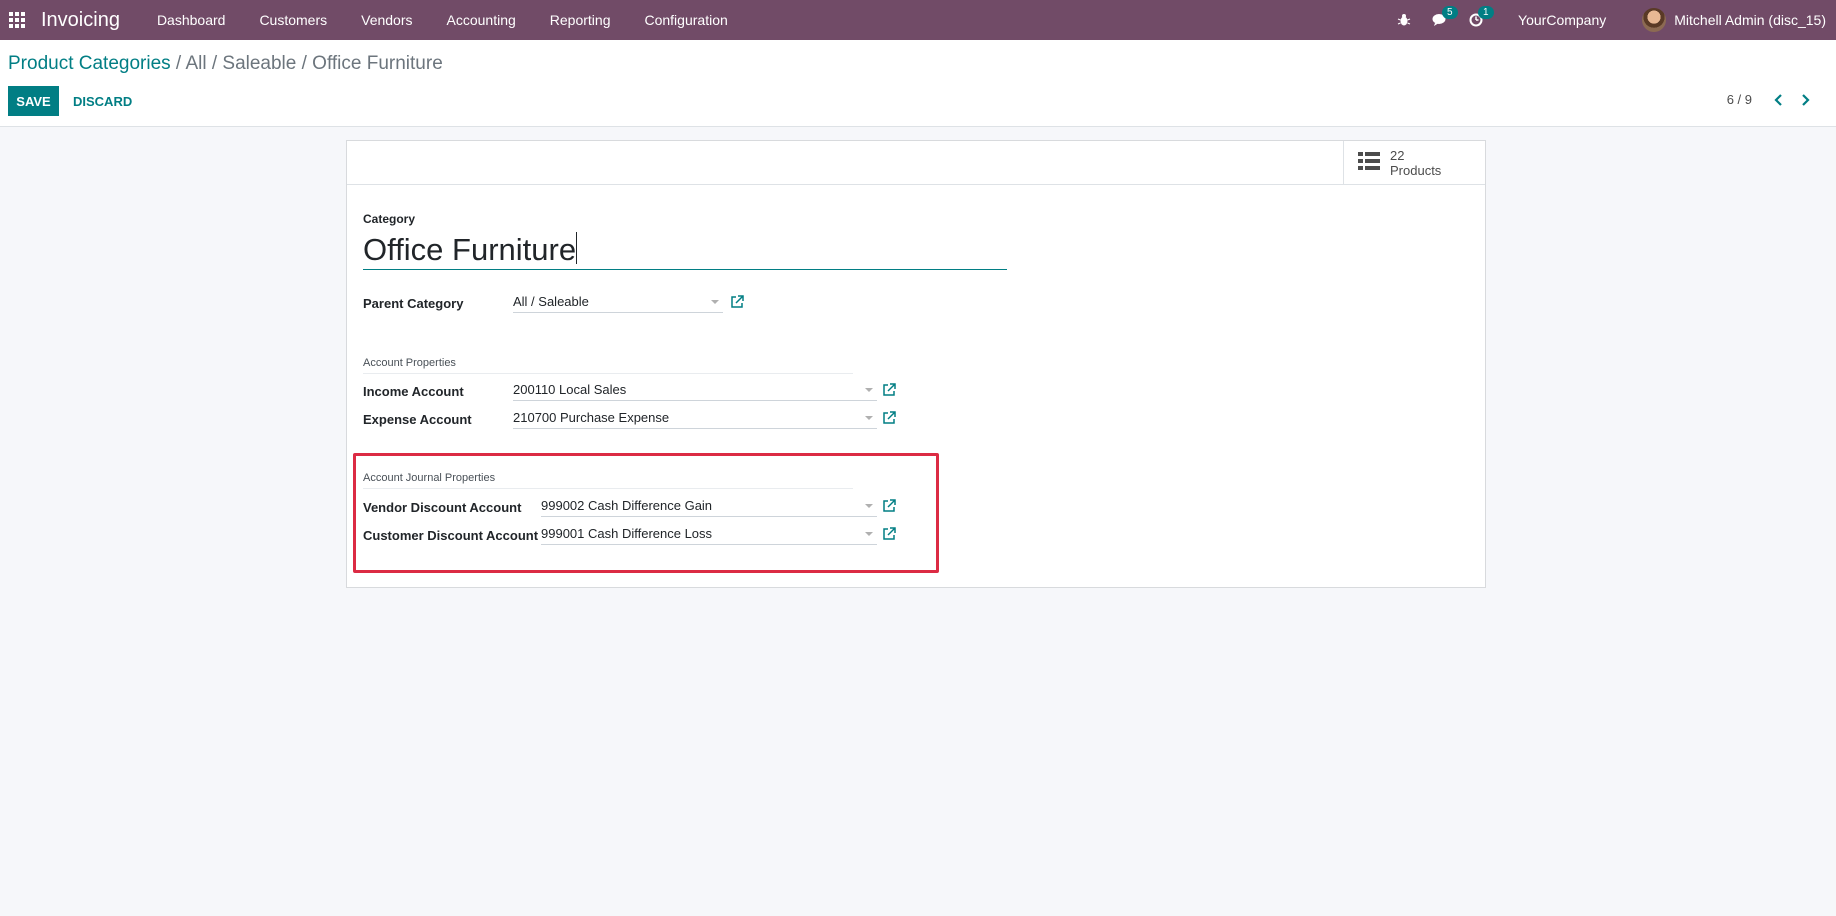 This screenshot has height=916, width=1836. I want to click on activities-count-badge: 1, so click(1486, 12).